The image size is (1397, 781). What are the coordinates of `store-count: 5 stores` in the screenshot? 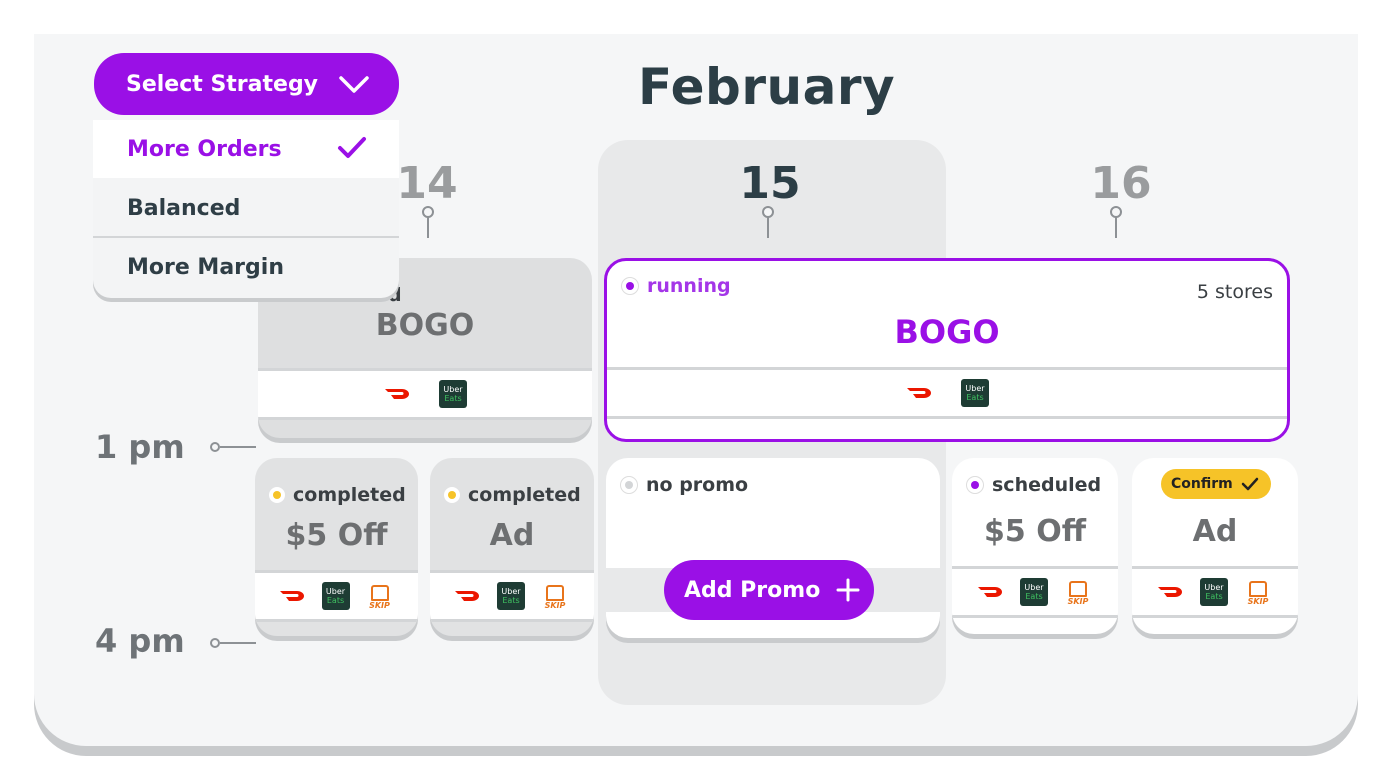 It's located at (1234, 292).